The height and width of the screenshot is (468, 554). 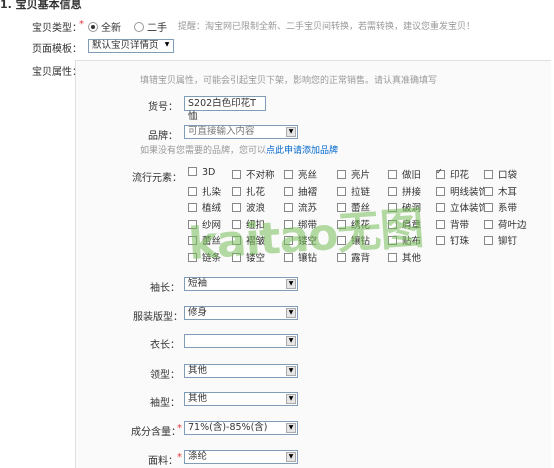 What do you see at coordinates (57, 28) in the screenshot?
I see `type-label: 宝贝类型：` at bounding box center [57, 28].